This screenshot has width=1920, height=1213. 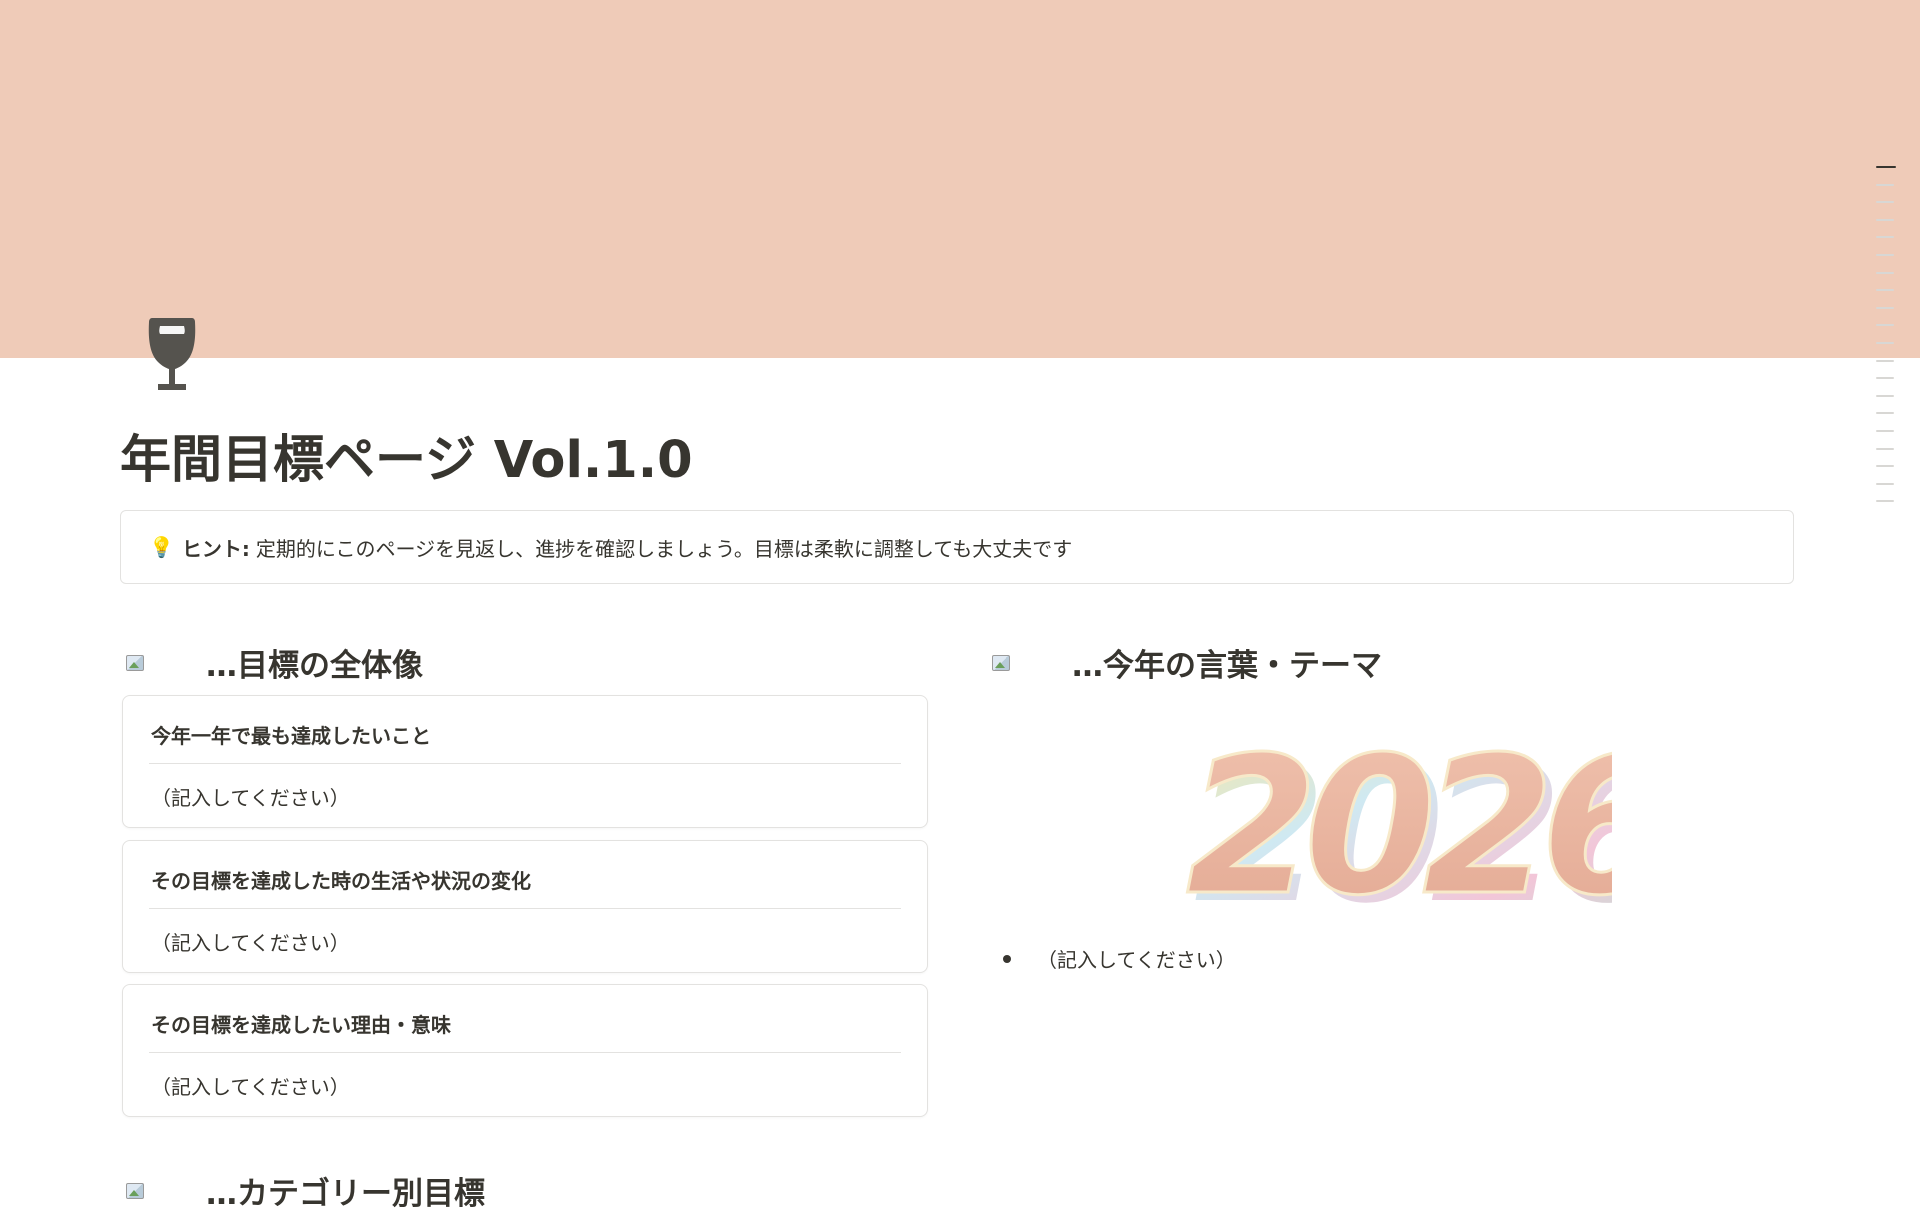 I want to click on bullet-icon, so click(x=1007, y=958).